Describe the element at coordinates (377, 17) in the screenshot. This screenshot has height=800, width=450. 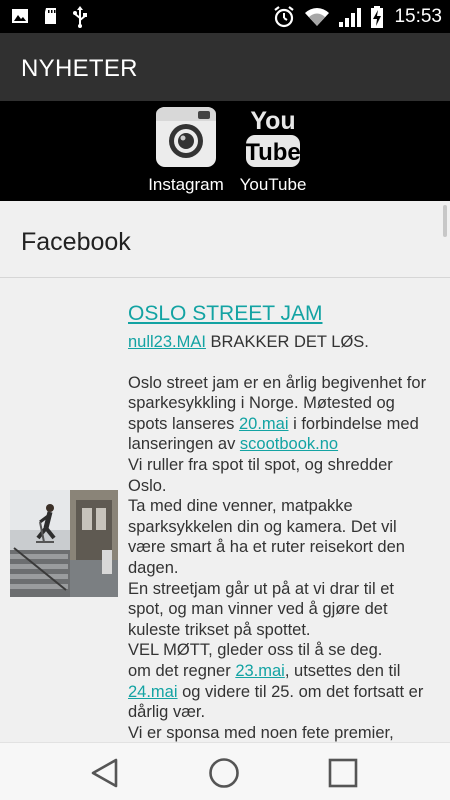
I see `battery-charging-icon` at that location.